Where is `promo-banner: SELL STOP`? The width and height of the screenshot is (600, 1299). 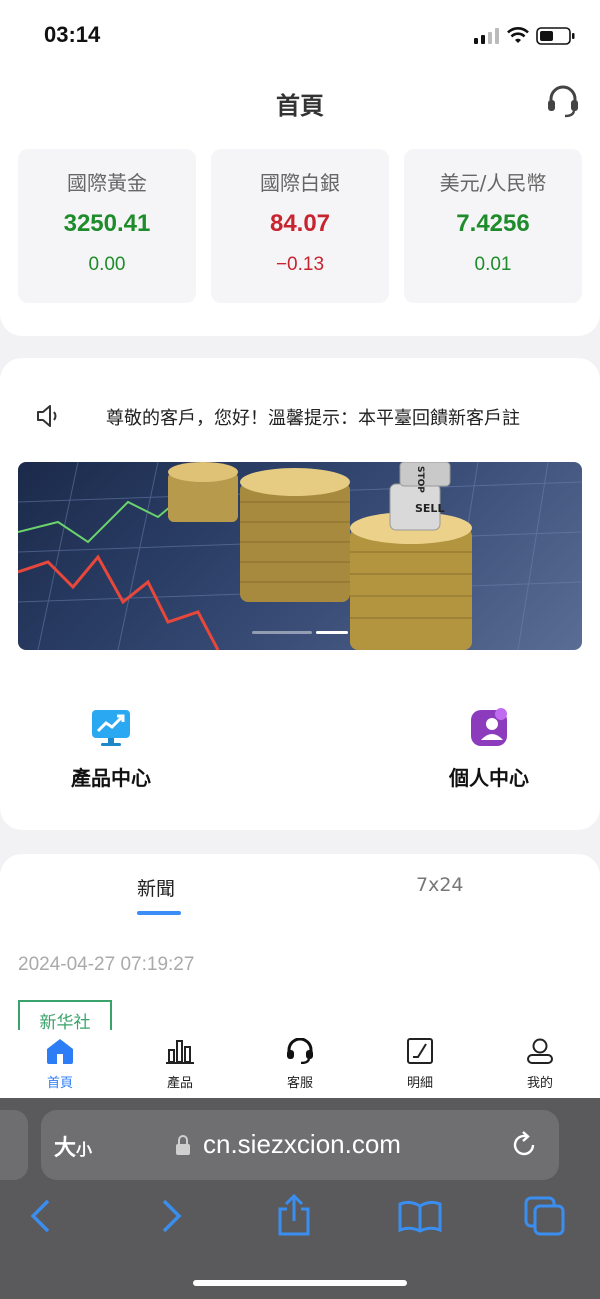
promo-banner: SELL STOP is located at coordinates (300, 556).